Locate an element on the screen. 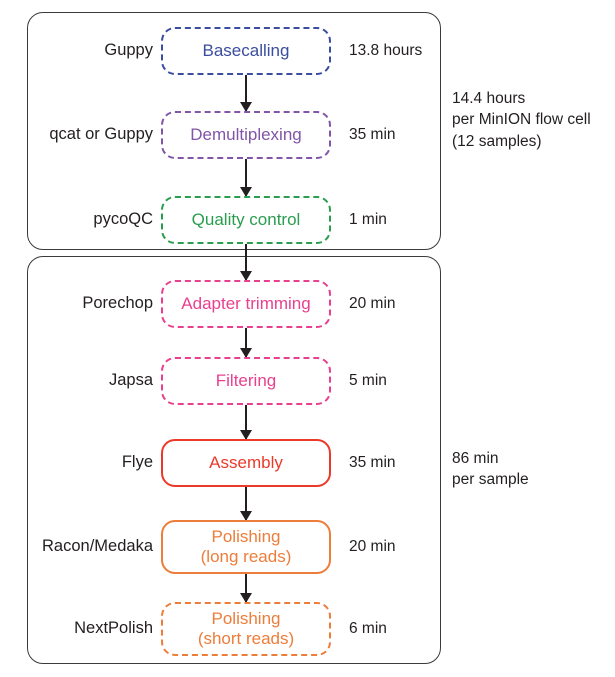  runtime-label: 6 min is located at coordinates (368, 628).